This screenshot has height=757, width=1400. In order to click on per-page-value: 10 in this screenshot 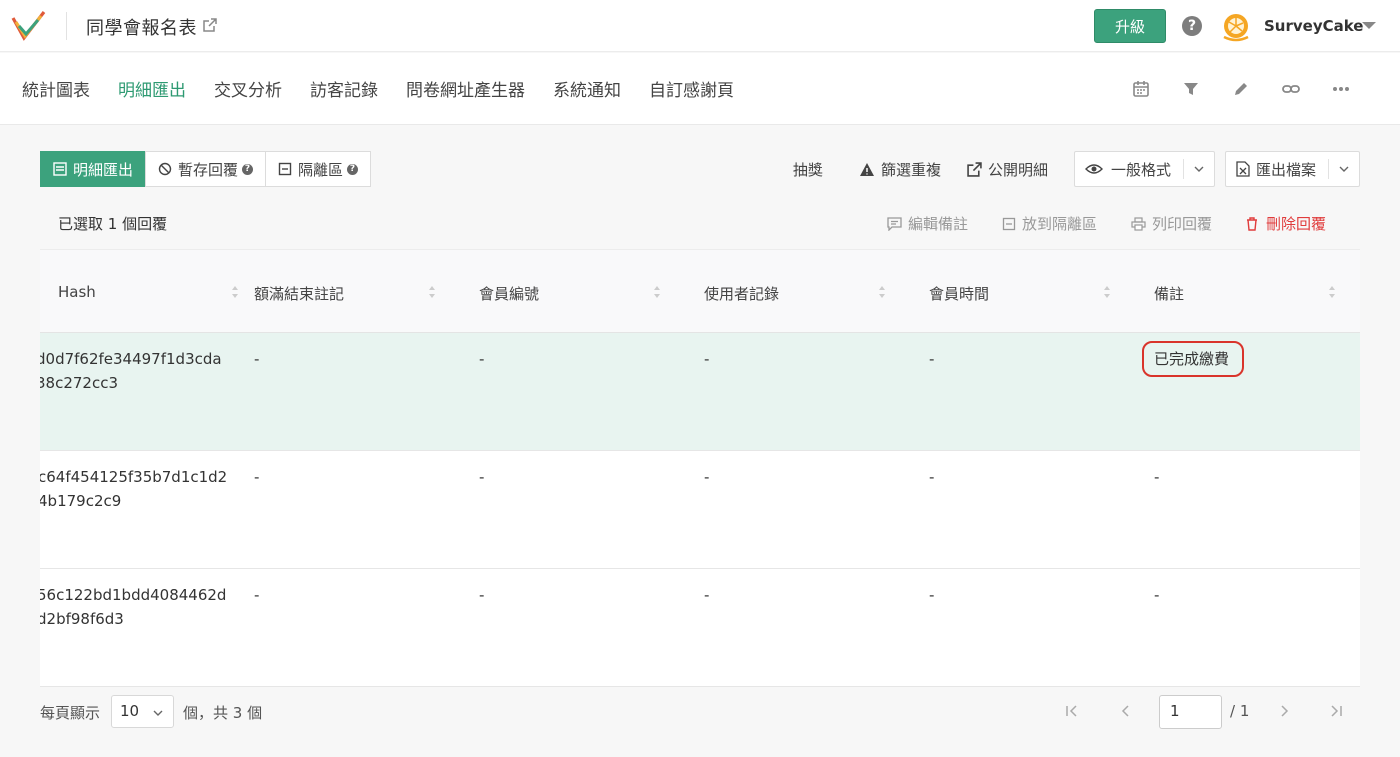, I will do `click(130, 711)`.